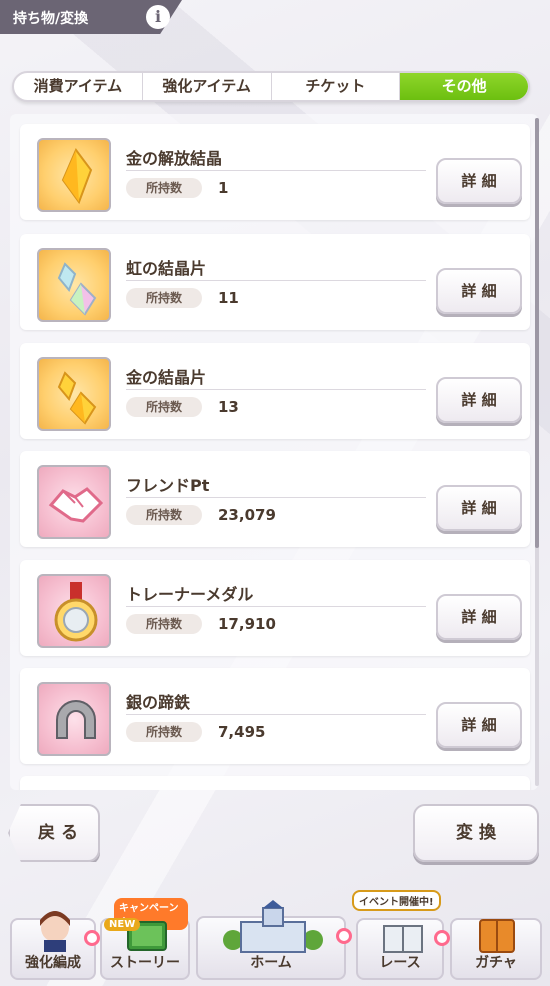 The height and width of the screenshot is (986, 550). Describe the element at coordinates (54, 833) in the screenshot. I see `back-button: 戻 る` at that location.